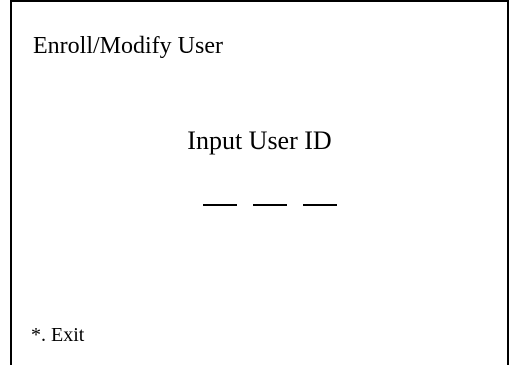 This screenshot has height=365, width=511. Describe the element at coordinates (57, 335) in the screenshot. I see `exit-option: *. Exit` at that location.